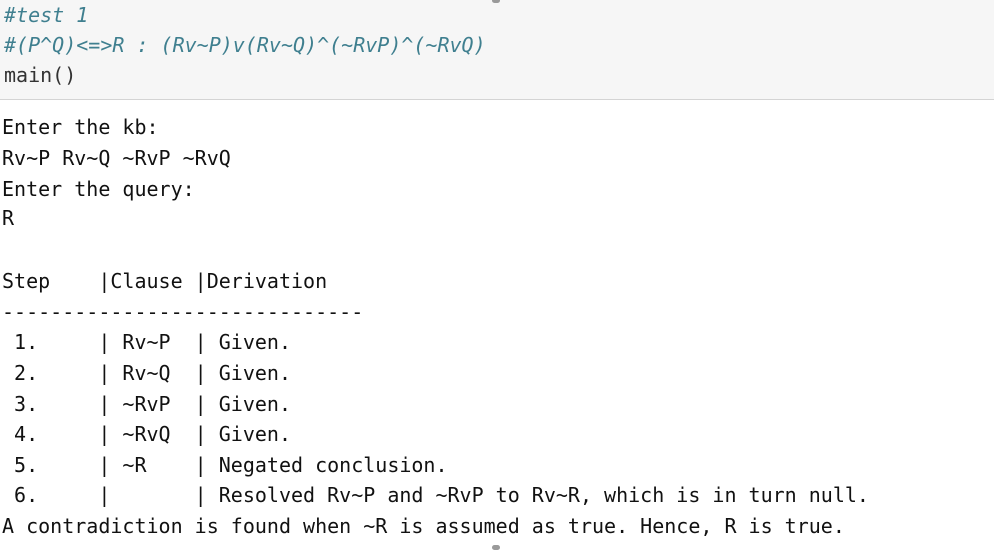 The image size is (994, 550). Describe the element at coordinates (146, 373) in the screenshot. I see `table-row: 2. | Rv~Q | Given.` at that location.